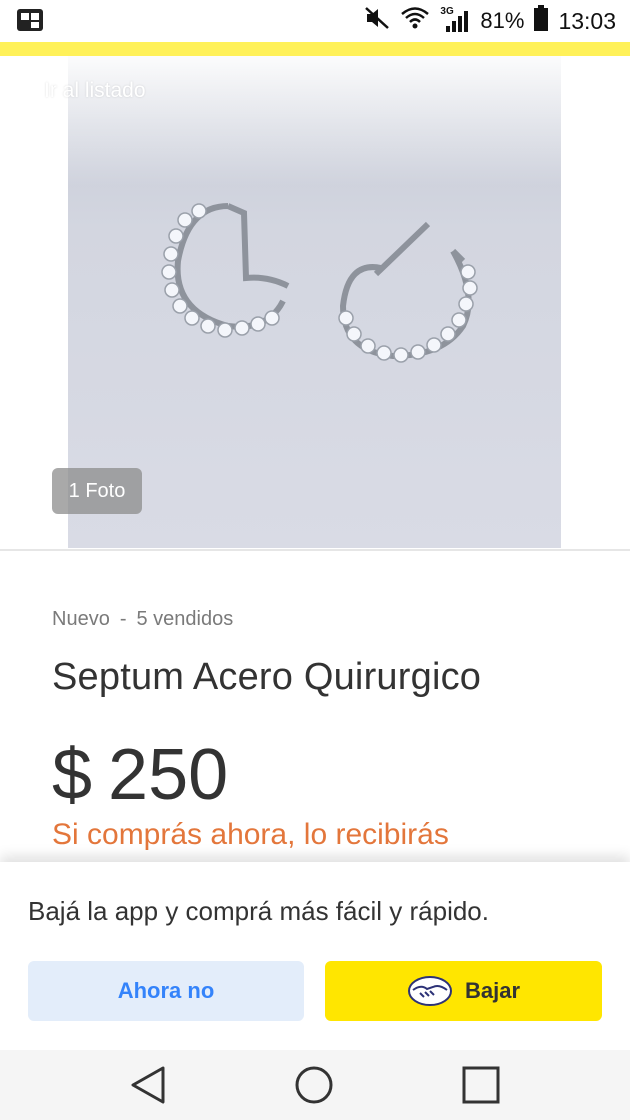 The width and height of the screenshot is (630, 1120). I want to click on status-bar: 3G 81% 13:03, so click(315, 21).